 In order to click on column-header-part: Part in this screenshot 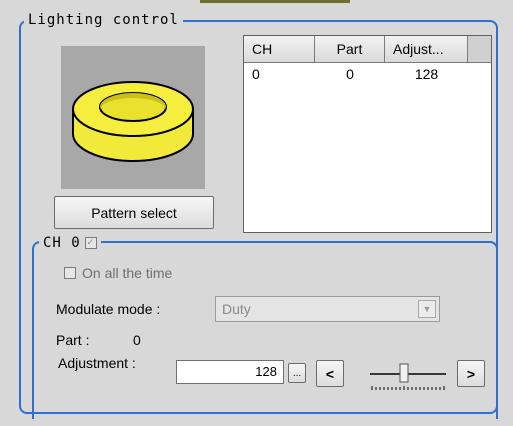, I will do `click(350, 49)`.